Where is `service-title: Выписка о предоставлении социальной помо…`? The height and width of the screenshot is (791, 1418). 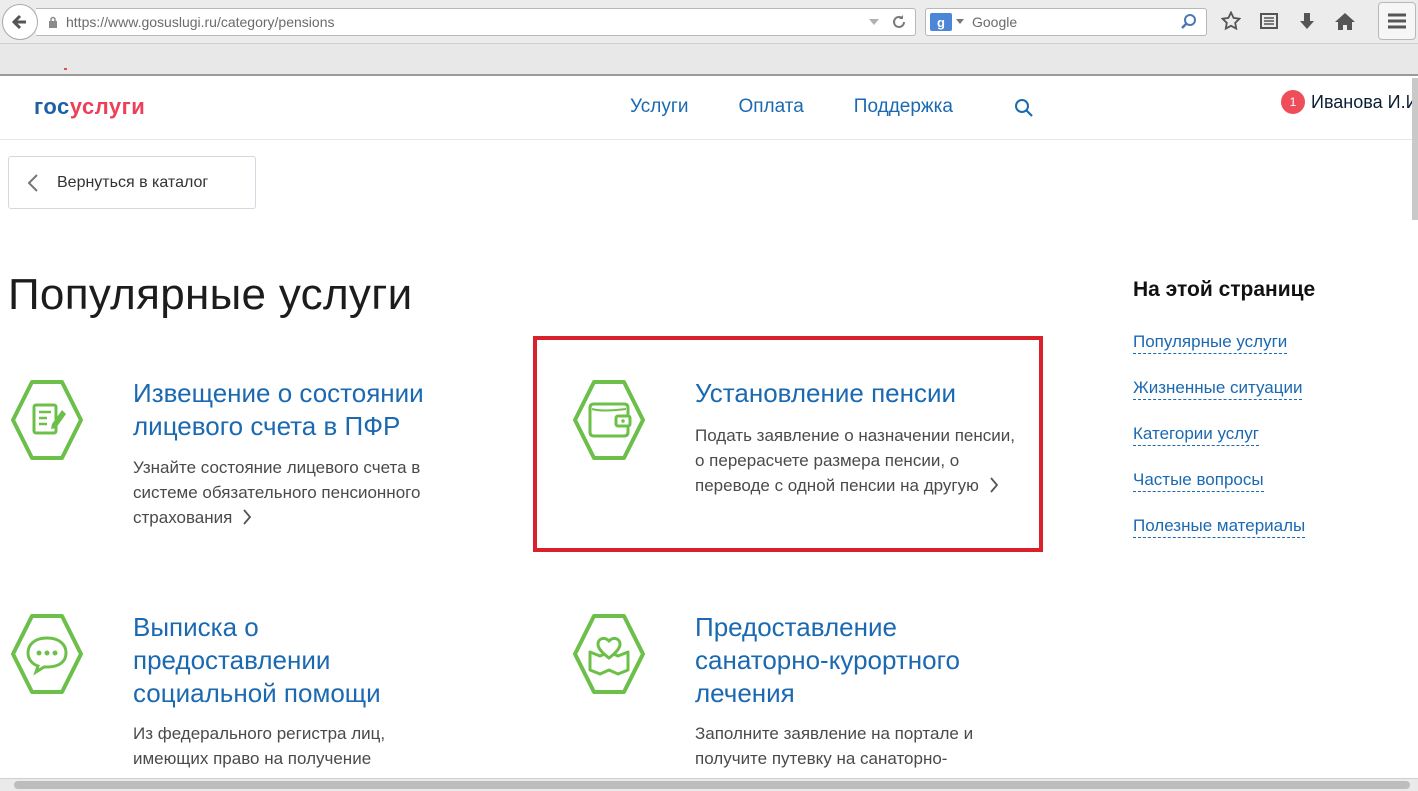
service-title: Выписка о предоставлении социальной помо… is located at coordinates (298, 660).